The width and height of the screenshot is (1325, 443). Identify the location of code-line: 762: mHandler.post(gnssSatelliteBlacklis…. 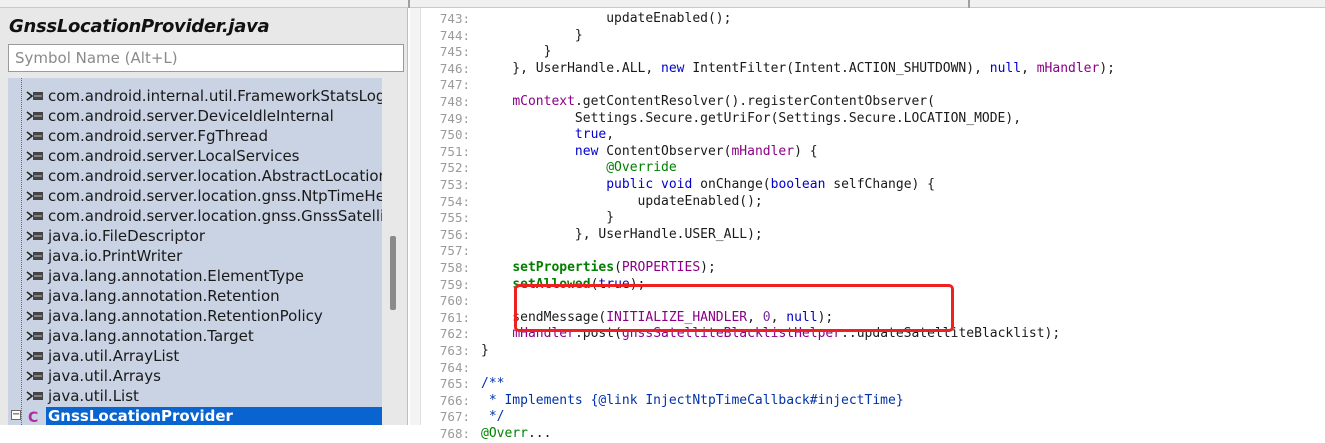
(867, 334).